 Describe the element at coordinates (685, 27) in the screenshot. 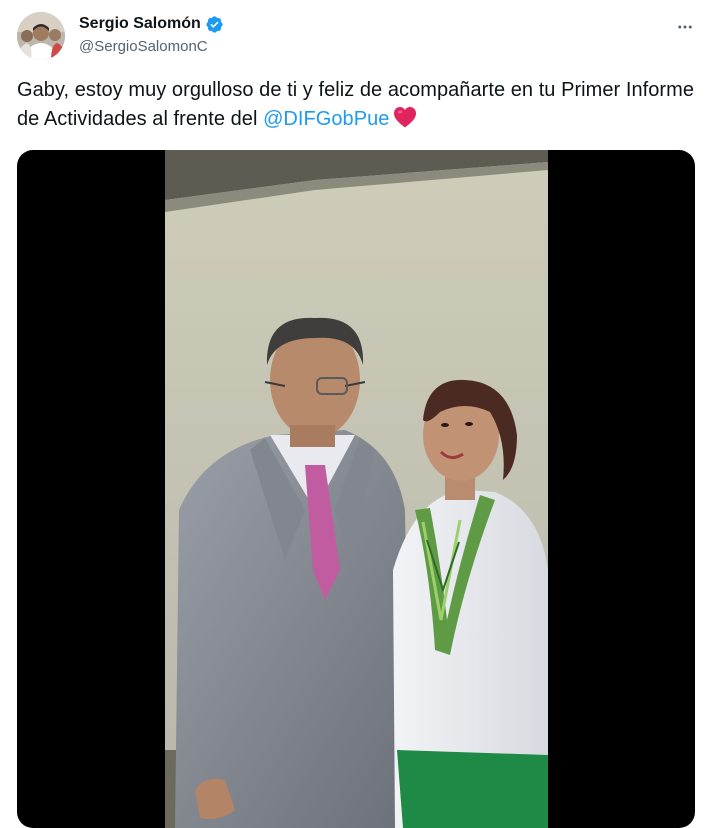

I see `more-options-icon` at that location.